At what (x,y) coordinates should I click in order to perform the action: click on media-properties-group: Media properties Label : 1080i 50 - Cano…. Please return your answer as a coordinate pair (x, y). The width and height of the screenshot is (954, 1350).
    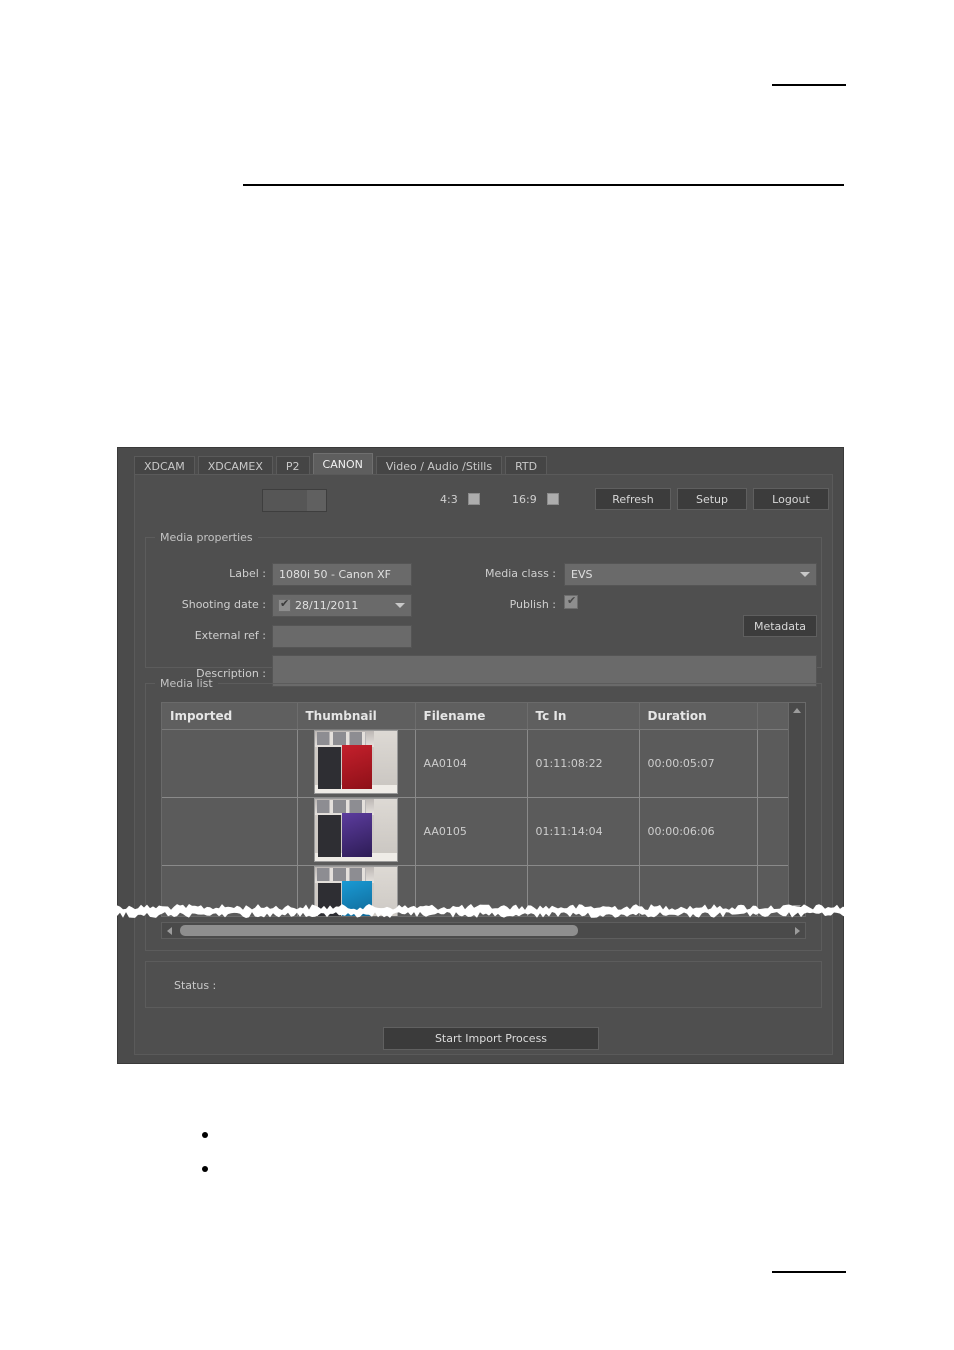
    Looking at the image, I should click on (483, 609).